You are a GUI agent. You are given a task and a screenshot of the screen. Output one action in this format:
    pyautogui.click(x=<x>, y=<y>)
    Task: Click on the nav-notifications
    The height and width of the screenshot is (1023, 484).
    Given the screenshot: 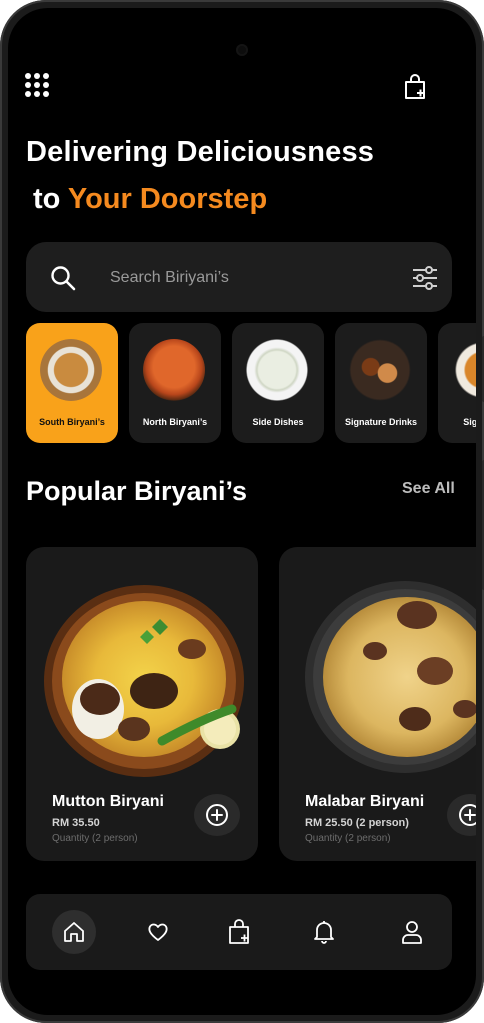 What is the action you would take?
    pyautogui.click(x=324, y=932)
    